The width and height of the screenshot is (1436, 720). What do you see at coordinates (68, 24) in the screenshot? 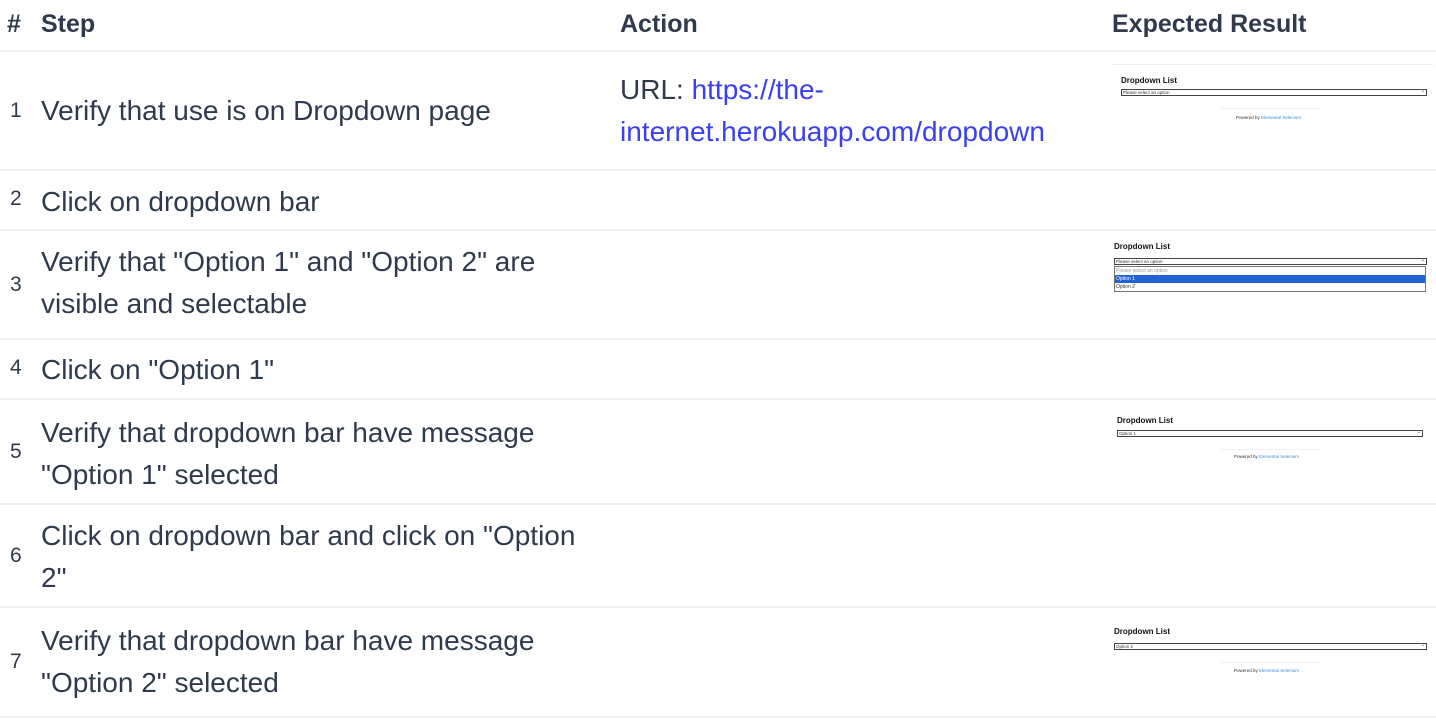
I see `header-step: Step` at bounding box center [68, 24].